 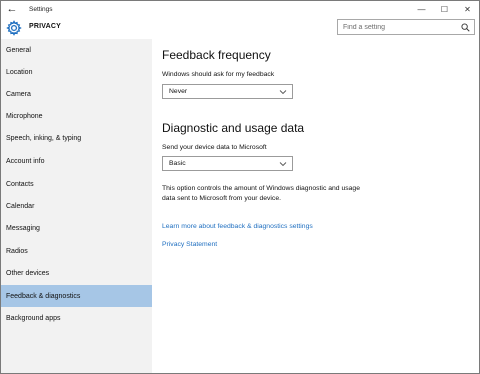 What do you see at coordinates (177, 163) in the screenshot?
I see `dropdown-value: Basic` at bounding box center [177, 163].